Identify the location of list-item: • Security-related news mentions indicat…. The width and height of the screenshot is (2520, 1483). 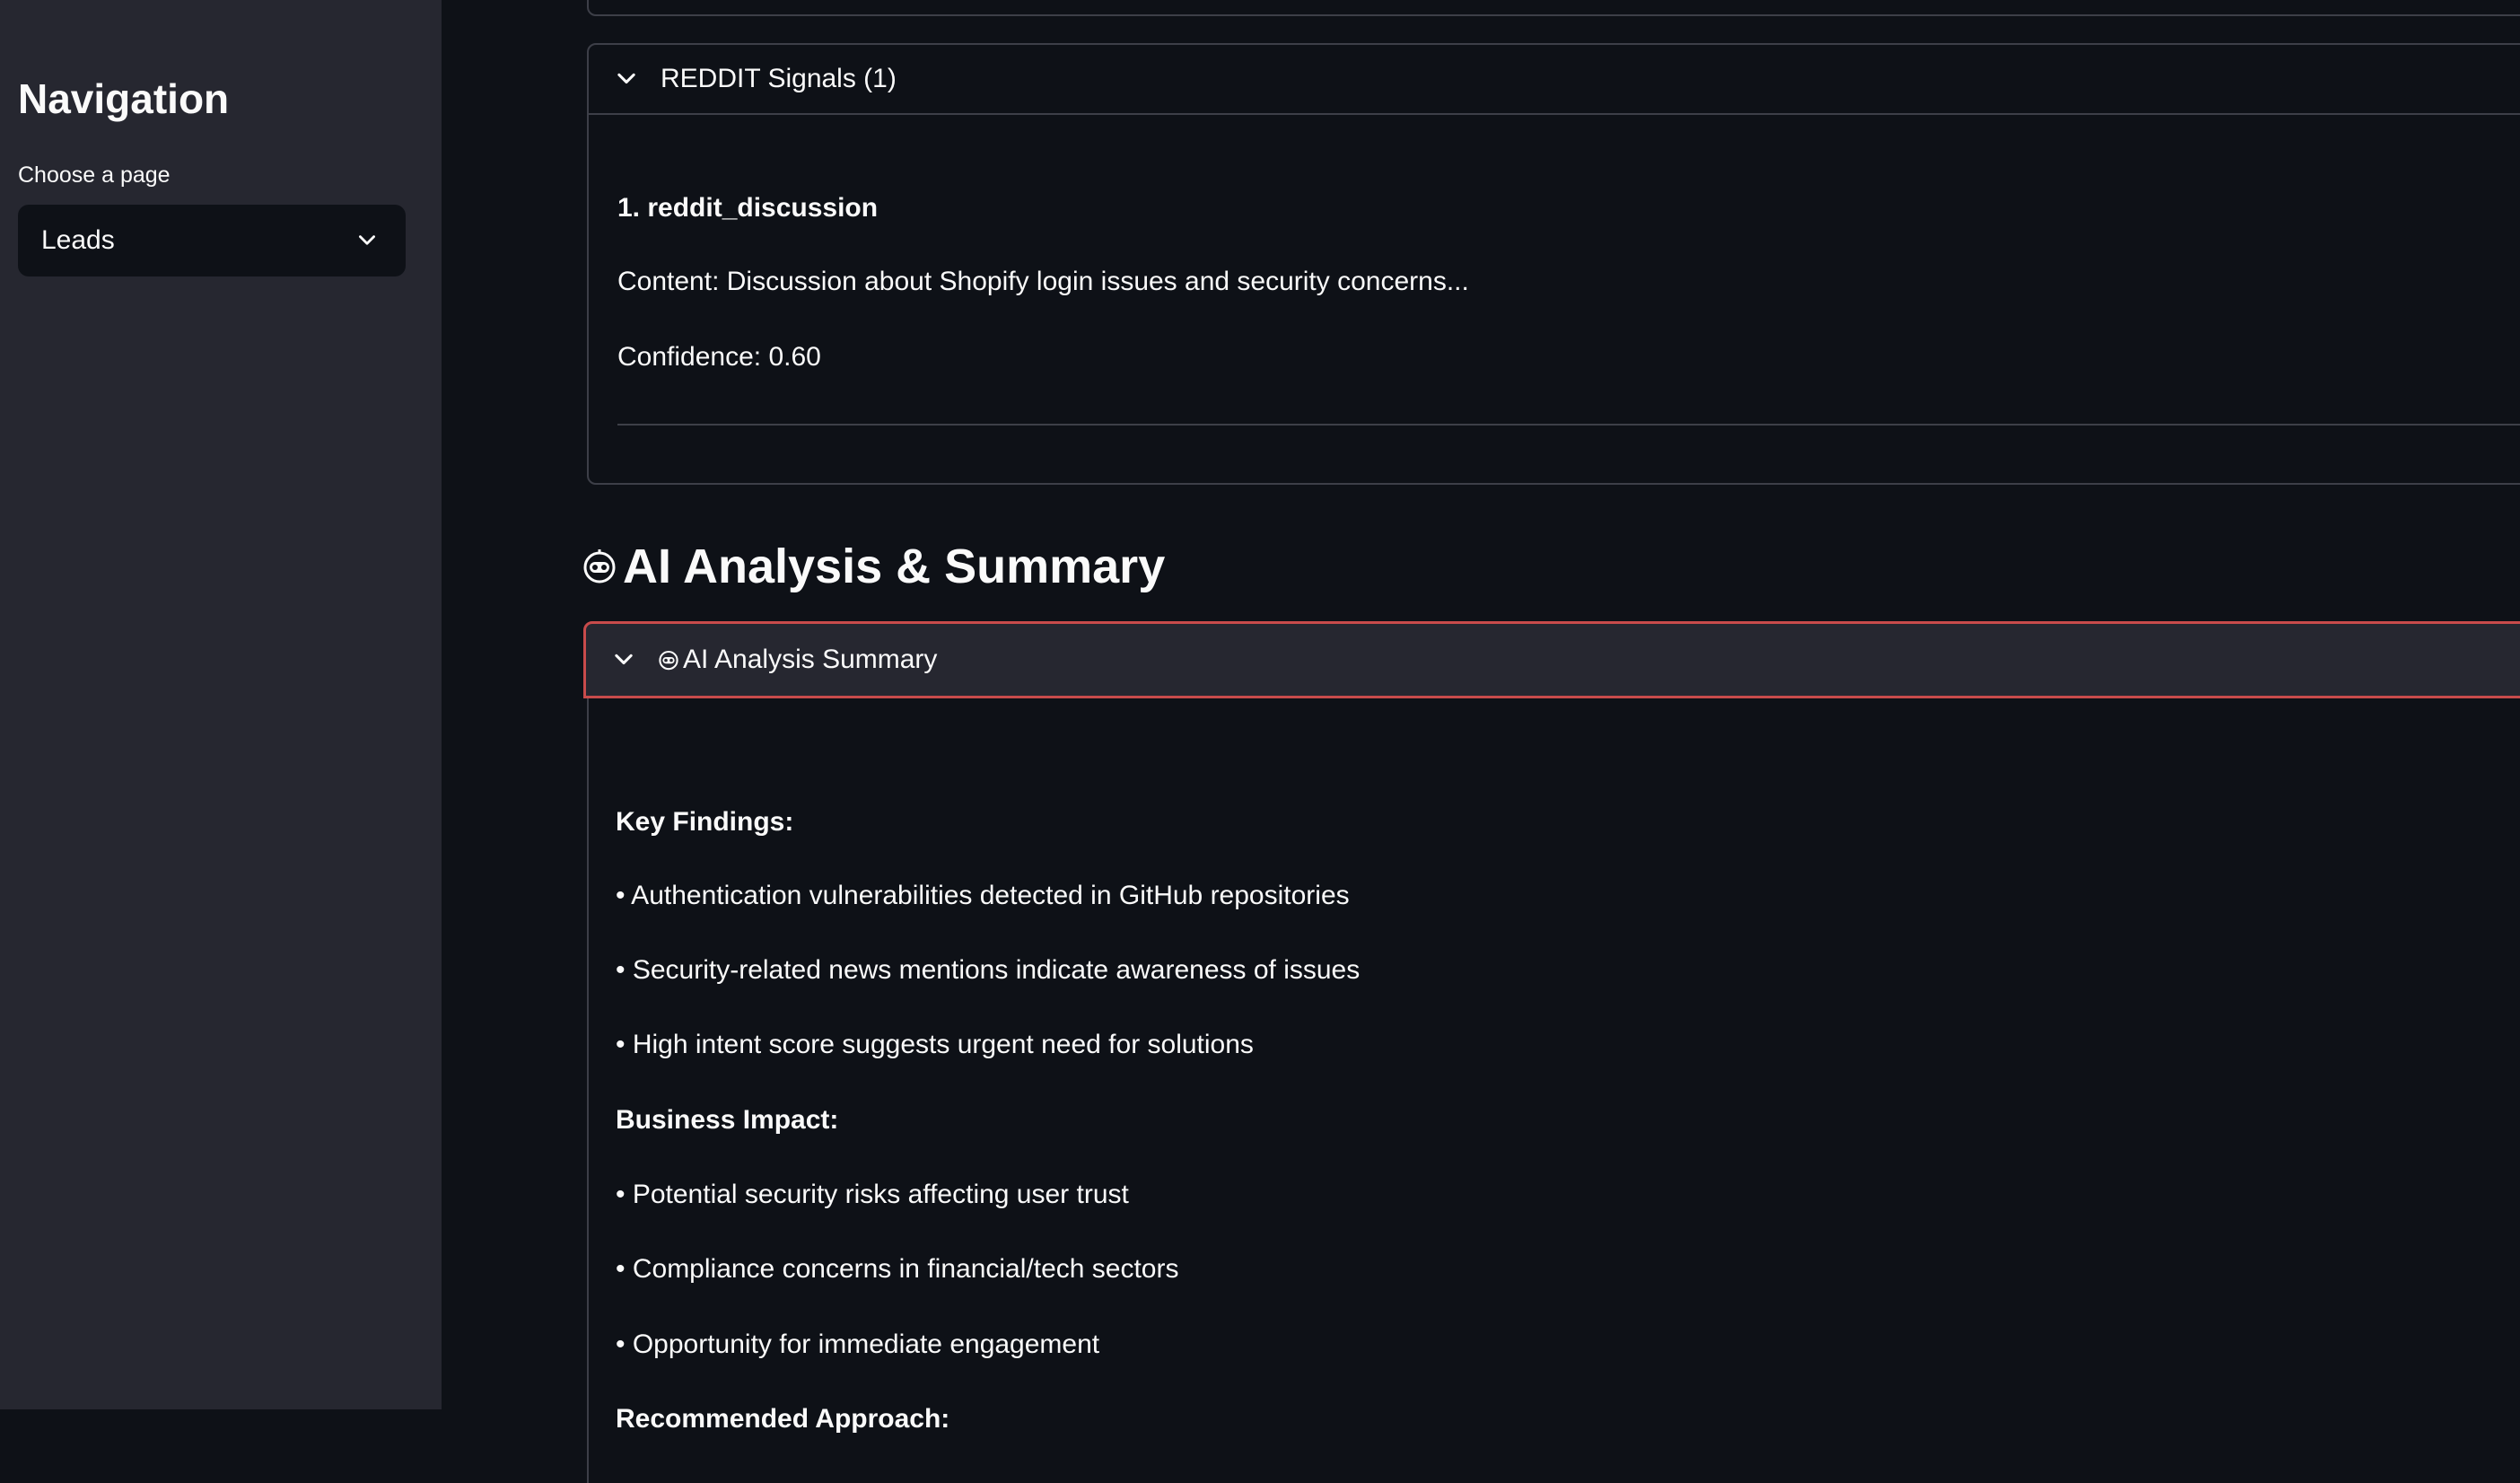
(988, 970).